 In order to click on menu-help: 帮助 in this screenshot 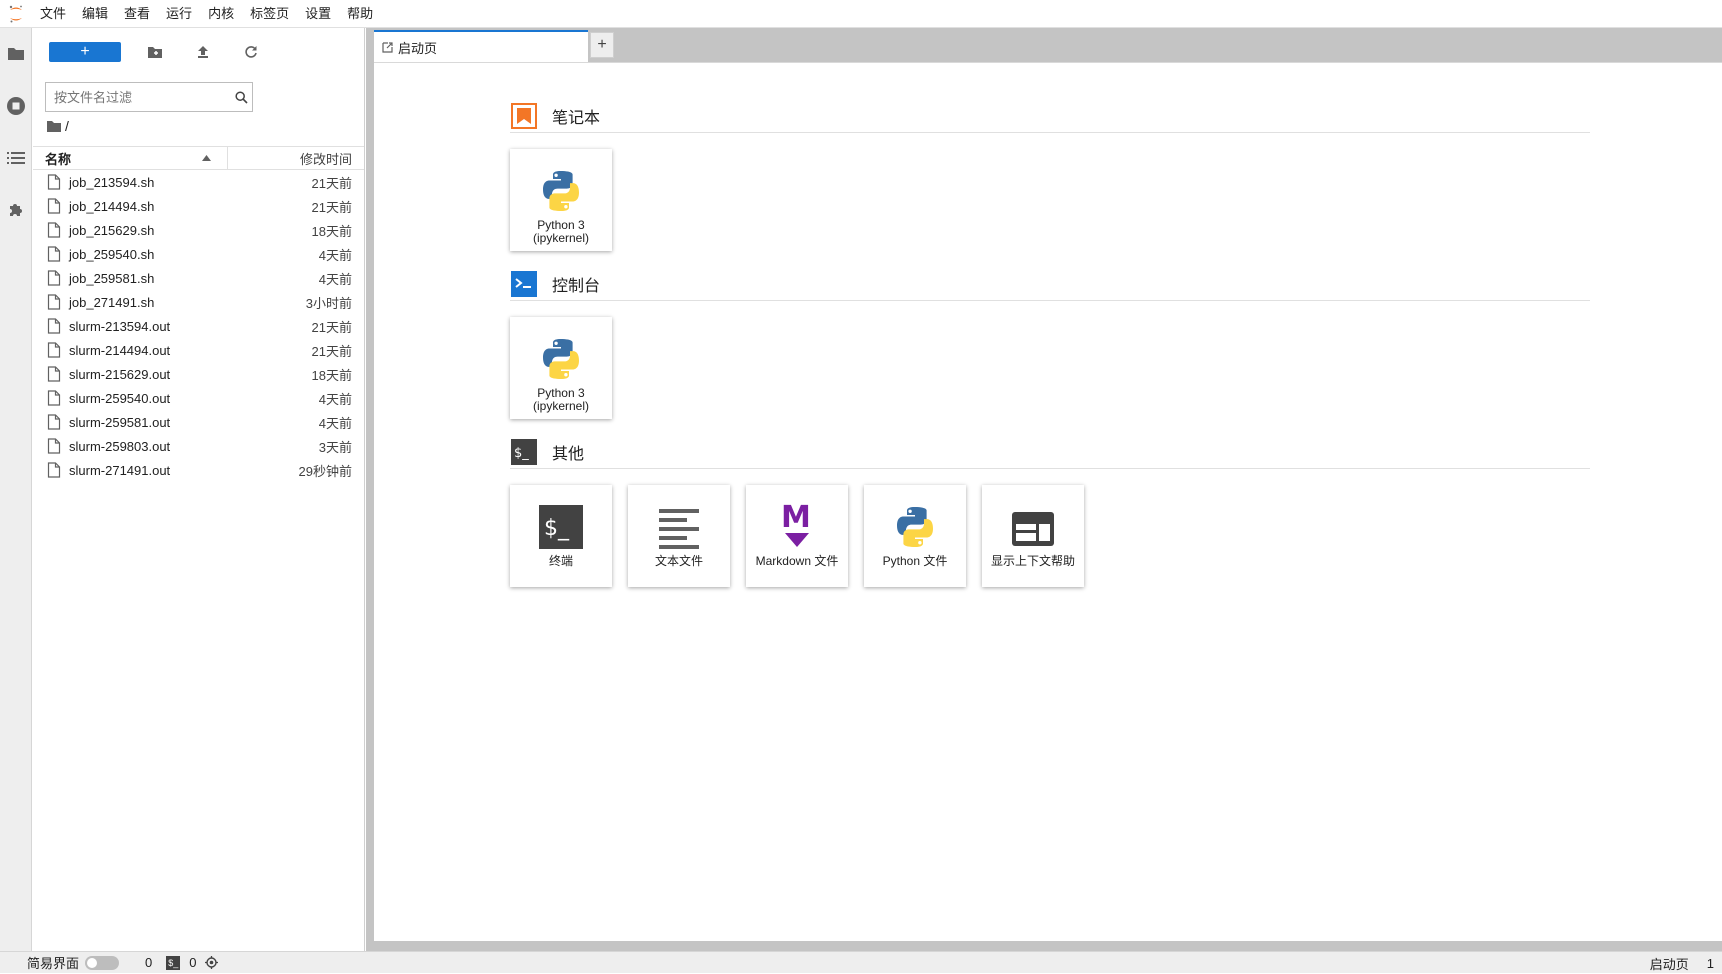, I will do `click(360, 14)`.